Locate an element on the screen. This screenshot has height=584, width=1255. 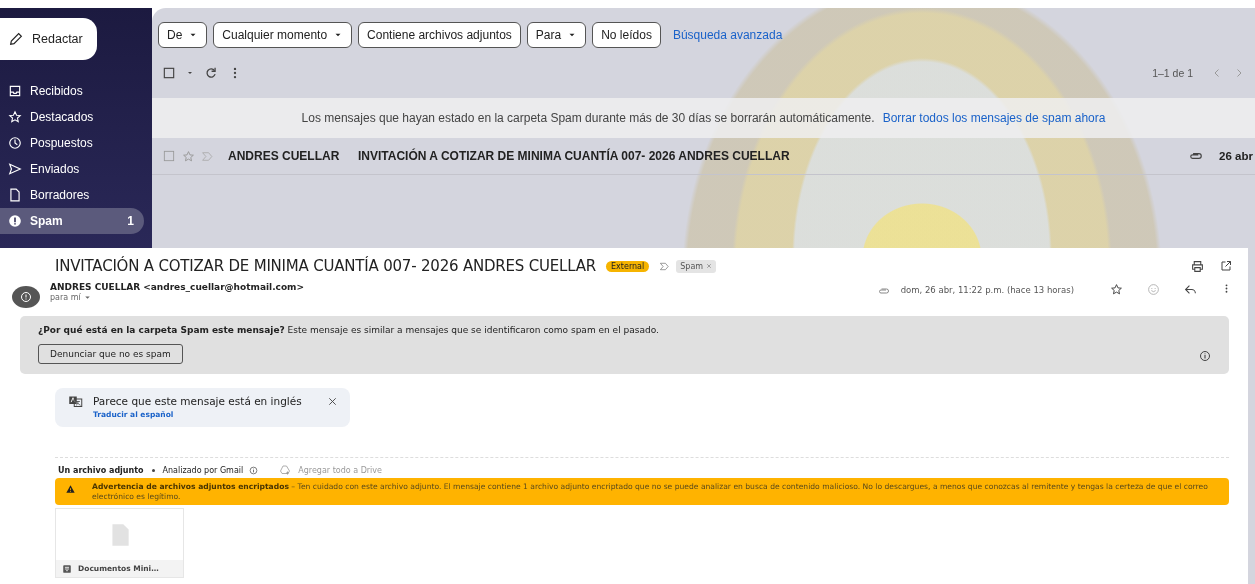
filter-chip: No leídos is located at coordinates (626, 35).